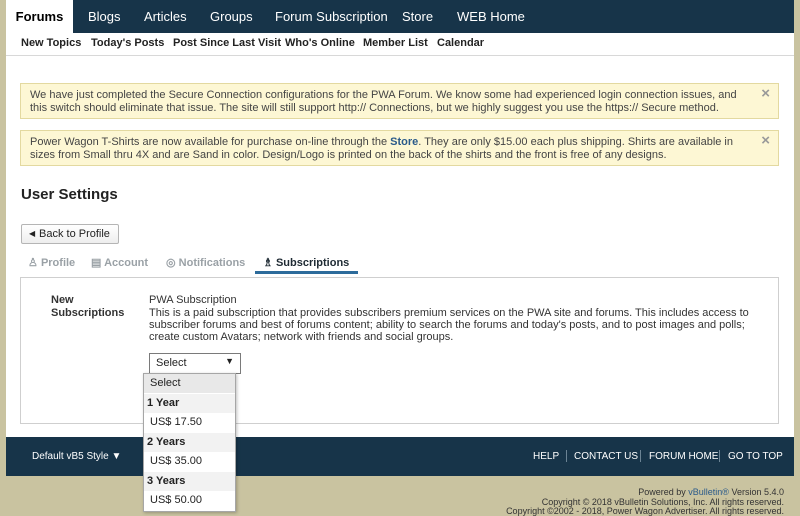 This screenshot has width=800, height=516. I want to click on option-2-years-price: US$ 35.00, so click(189, 461).